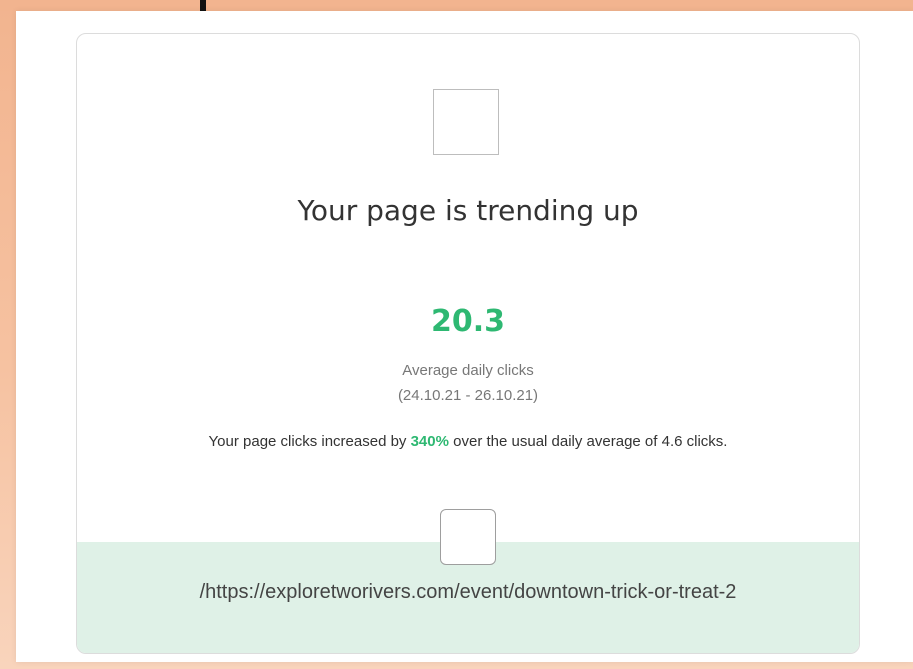 This screenshot has width=913, height=669. What do you see at coordinates (468, 370) in the screenshot?
I see `metric-label: Average daily clicks` at bounding box center [468, 370].